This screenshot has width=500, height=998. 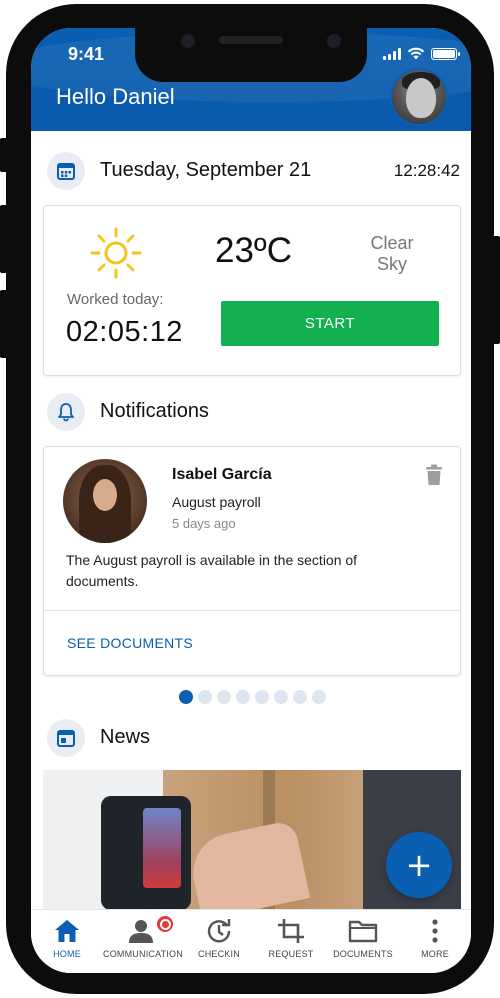 I want to click on pagination-dots, so click(x=252, y=697).